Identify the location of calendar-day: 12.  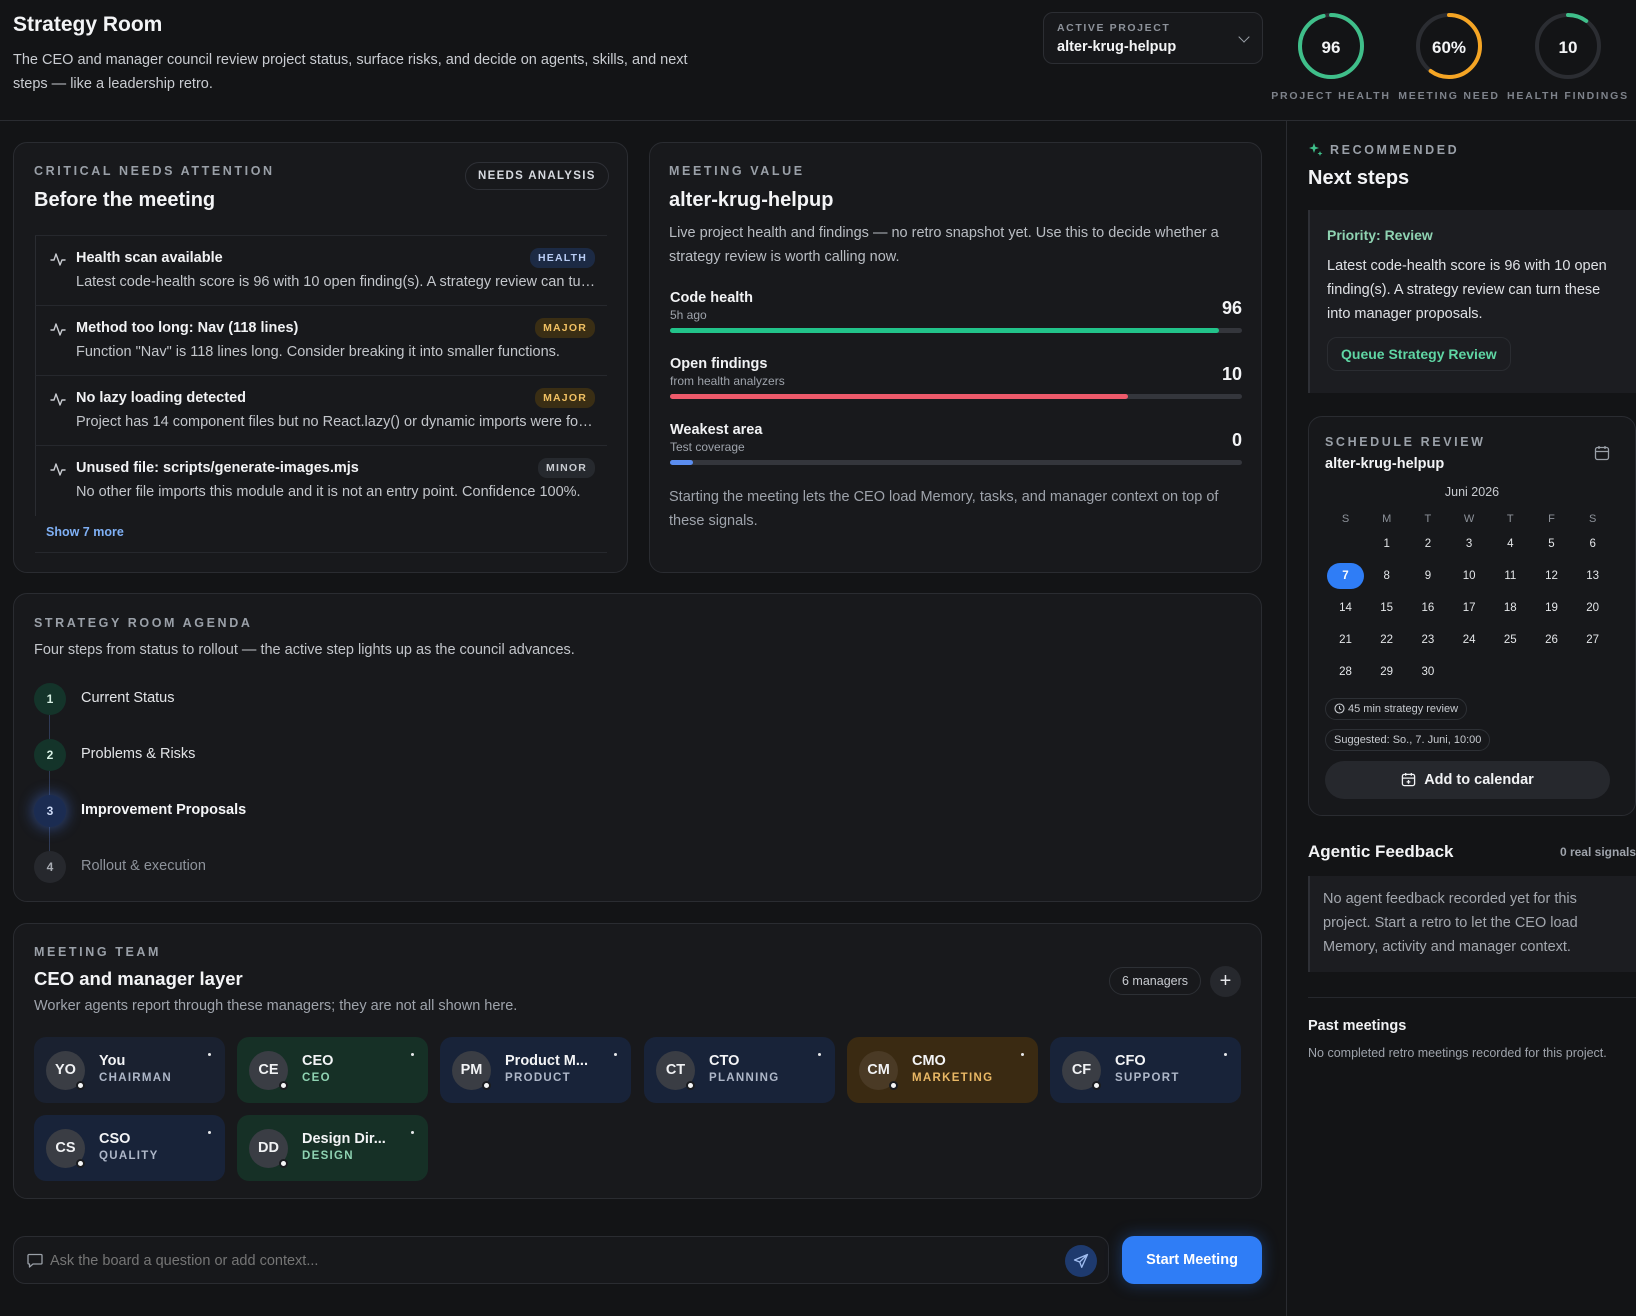
(1551, 576).